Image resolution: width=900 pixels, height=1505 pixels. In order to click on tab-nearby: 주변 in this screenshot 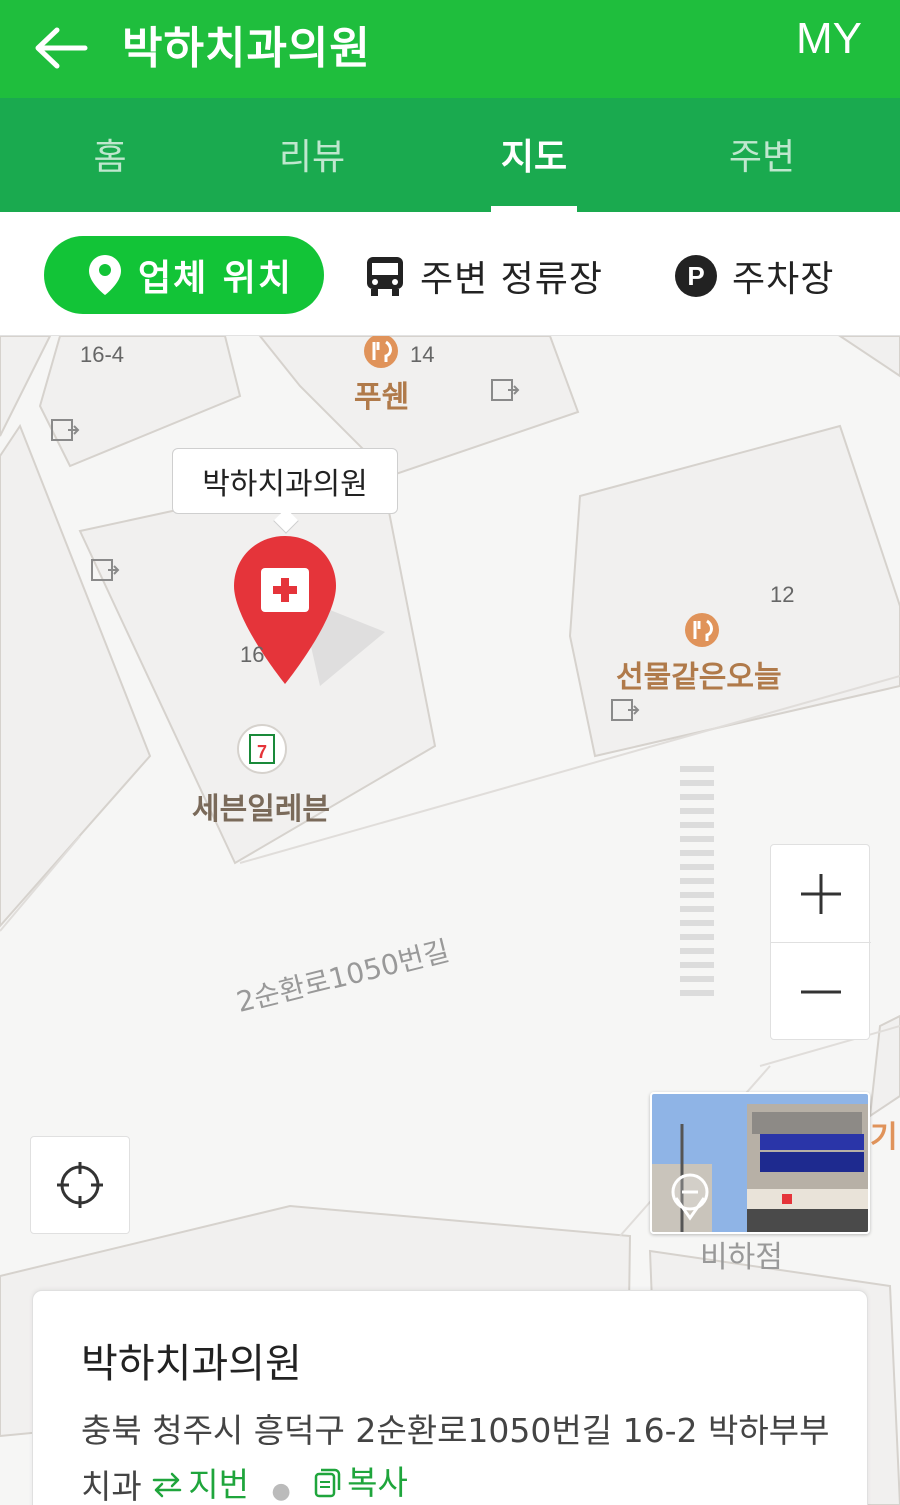, I will do `click(762, 154)`.